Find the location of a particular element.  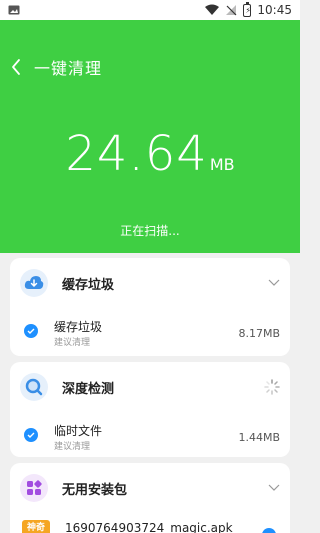

title-row: 一键清理 is located at coordinates (56, 67).